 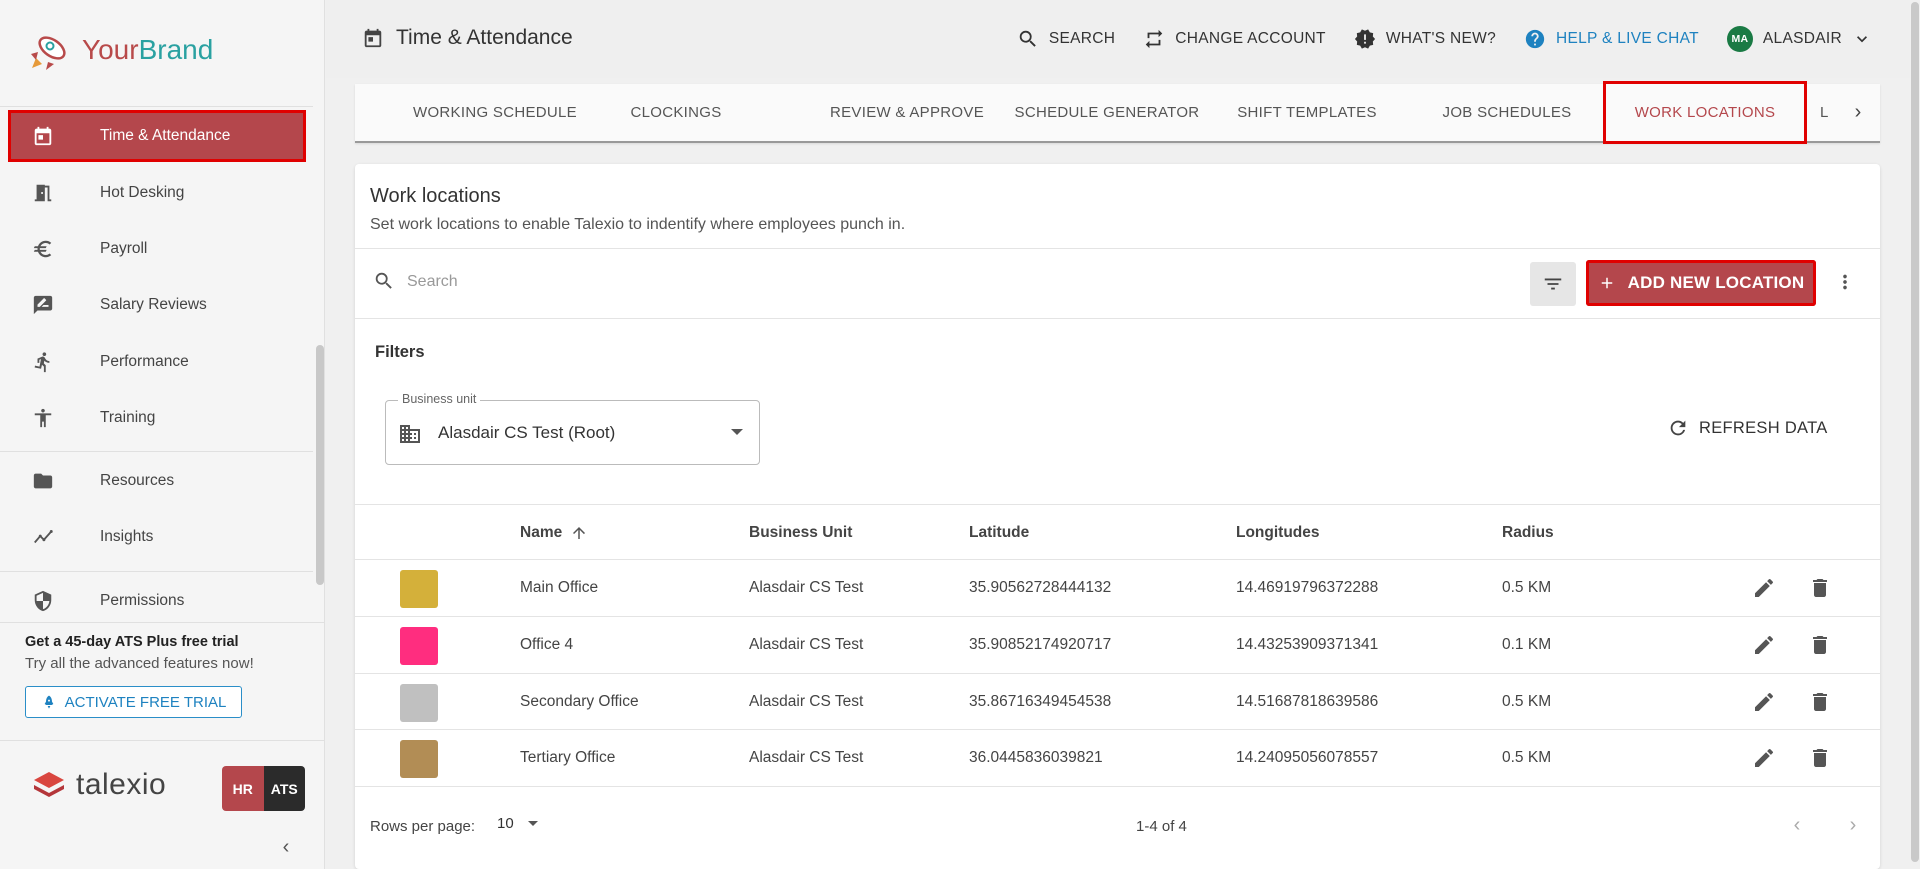 What do you see at coordinates (43, 305) in the screenshot?
I see `rate-review-icon` at bounding box center [43, 305].